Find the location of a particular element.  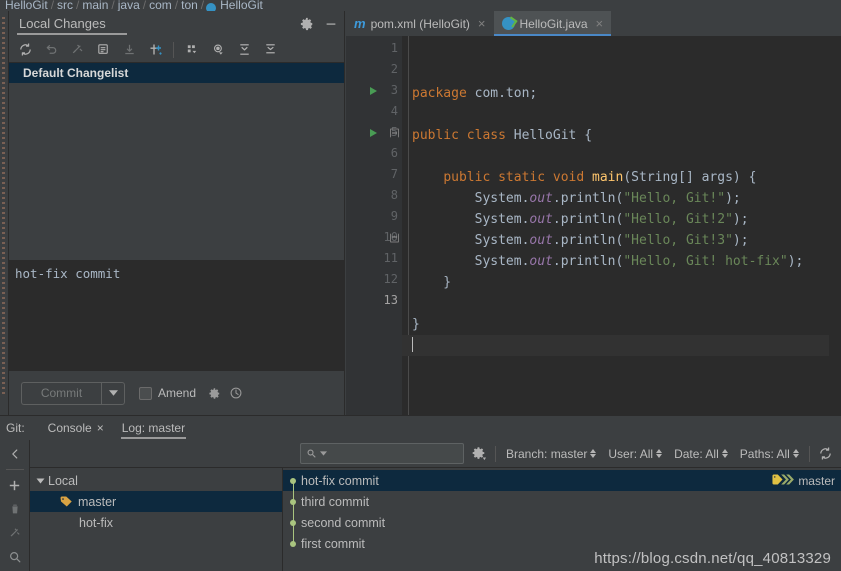

code-line-7: System.out.println("Hello, Git!2"); is located at coordinates (621, 219).